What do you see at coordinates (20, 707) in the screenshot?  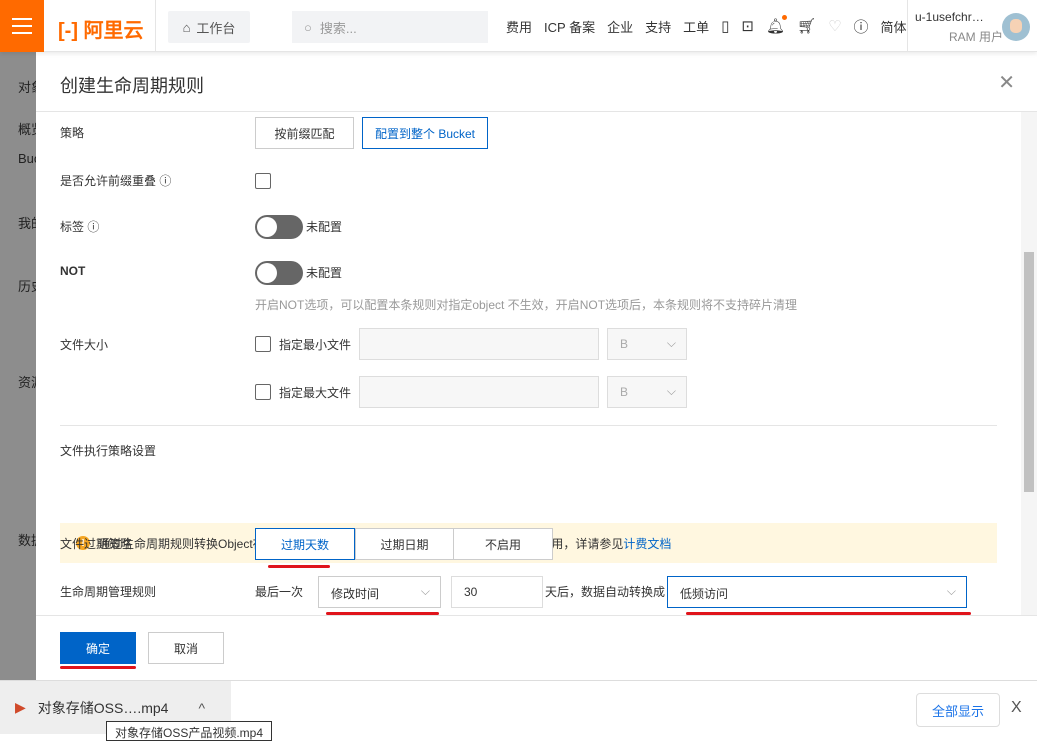 I see `video-file-icon: ▶` at bounding box center [20, 707].